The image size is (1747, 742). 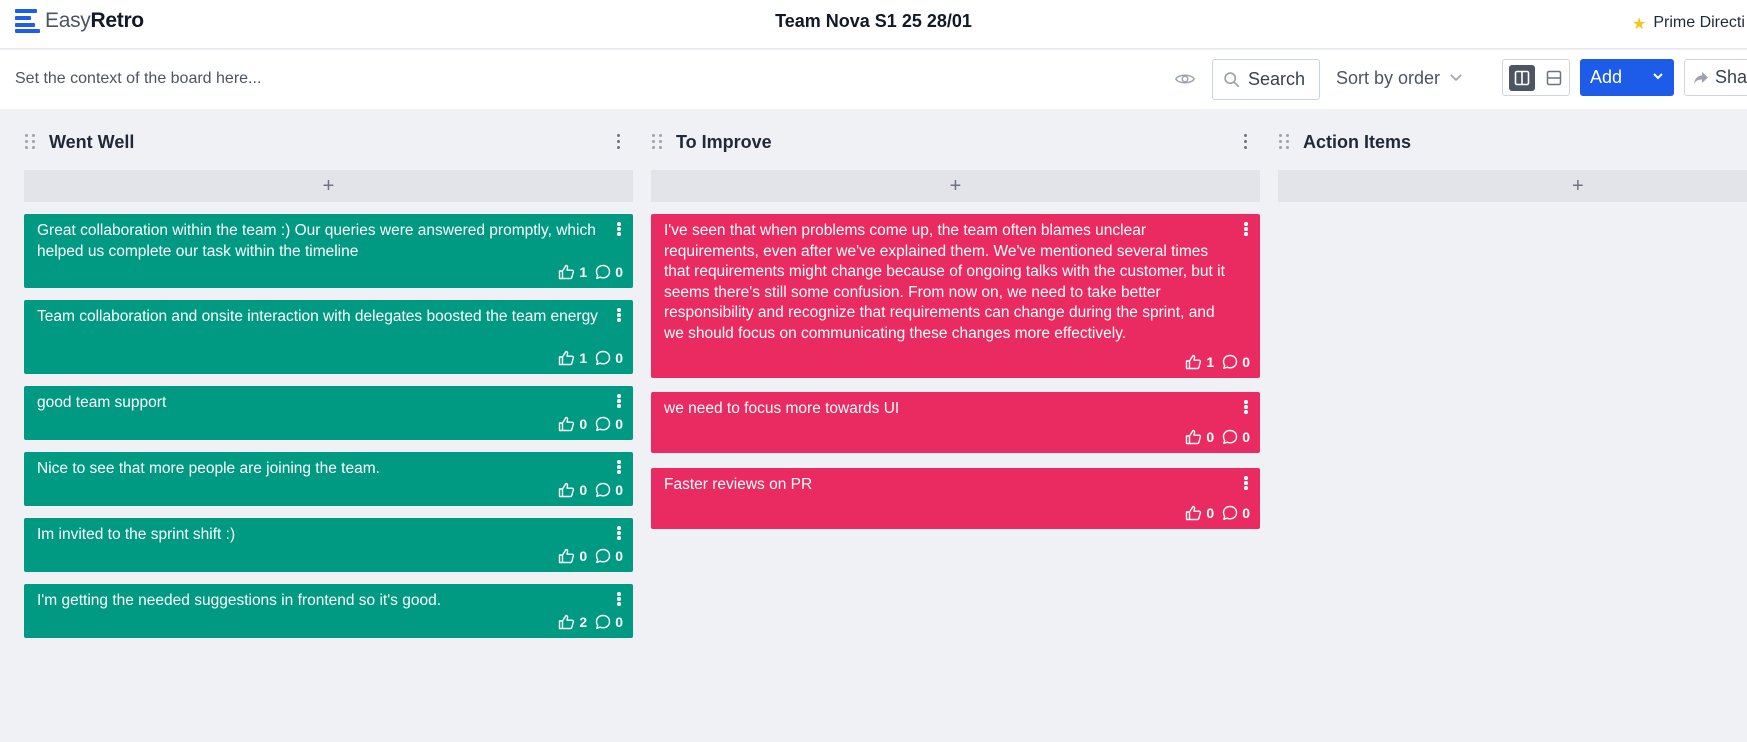 I want to click on prime-directive-link: ★ Prime Directi, so click(x=1688, y=22).